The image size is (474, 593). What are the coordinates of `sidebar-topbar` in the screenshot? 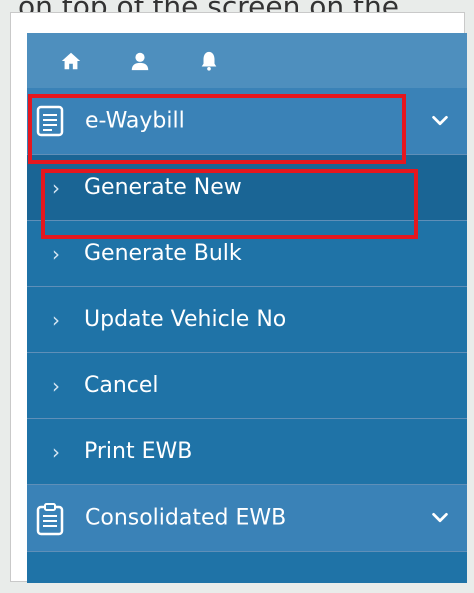 It's located at (247, 60).